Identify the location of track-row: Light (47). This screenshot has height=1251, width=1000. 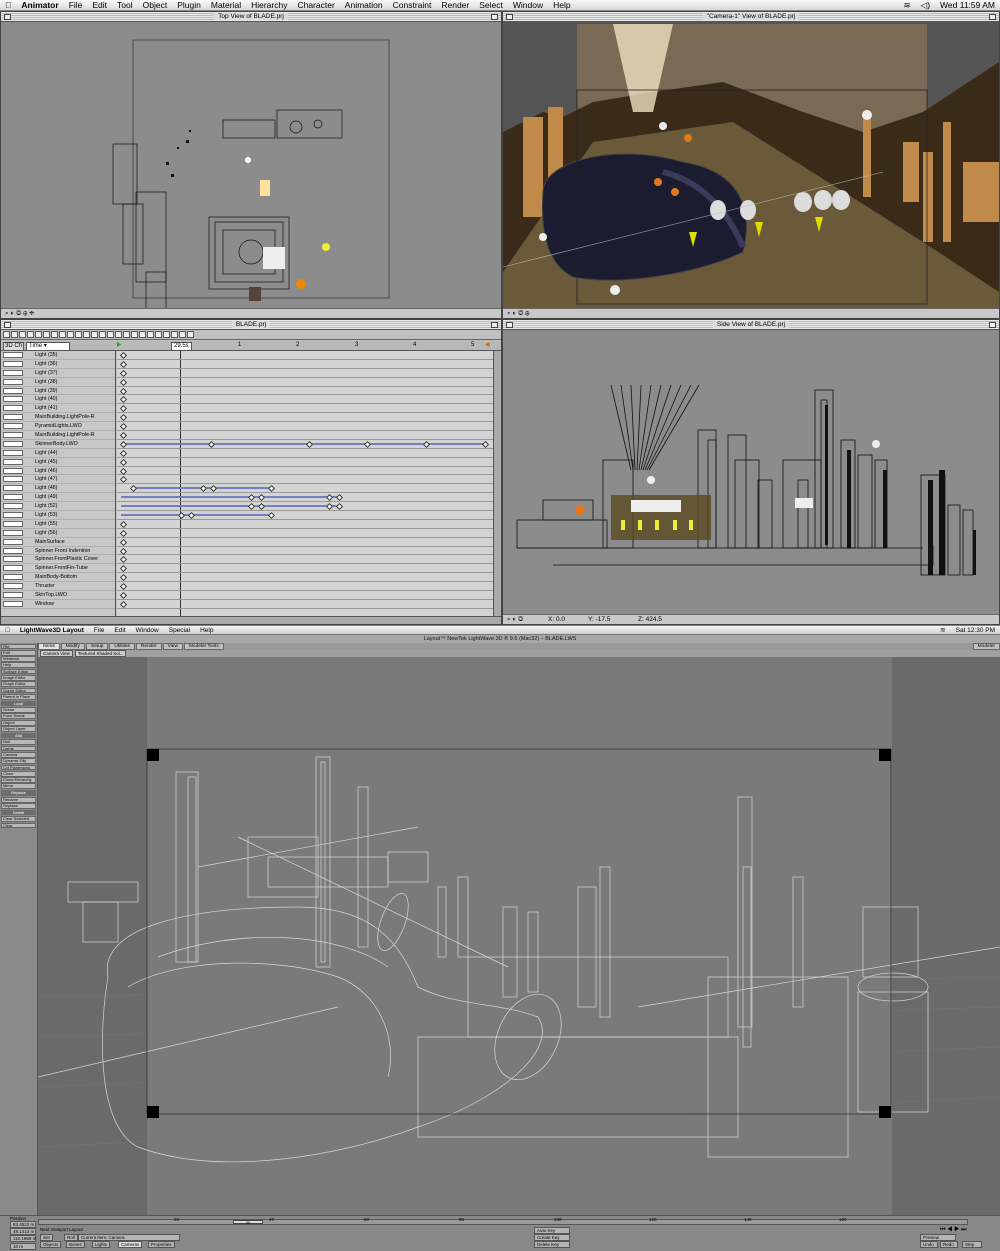
(58, 480).